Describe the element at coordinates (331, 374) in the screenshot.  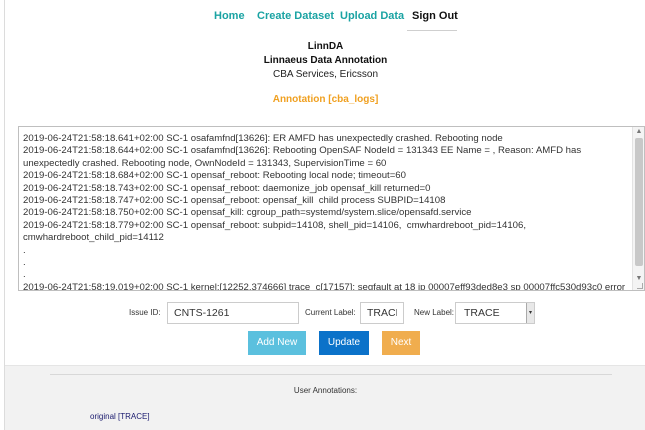
I see `panel-divider` at that location.